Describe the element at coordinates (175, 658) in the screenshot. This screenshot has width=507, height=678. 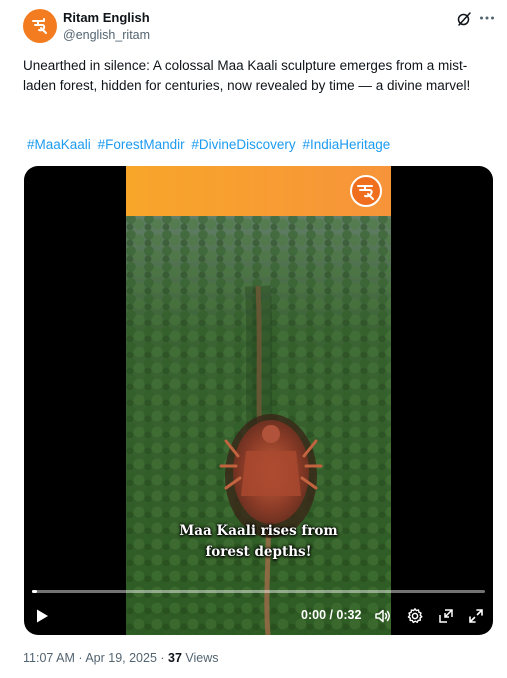
I see `views-count: 37` at that location.